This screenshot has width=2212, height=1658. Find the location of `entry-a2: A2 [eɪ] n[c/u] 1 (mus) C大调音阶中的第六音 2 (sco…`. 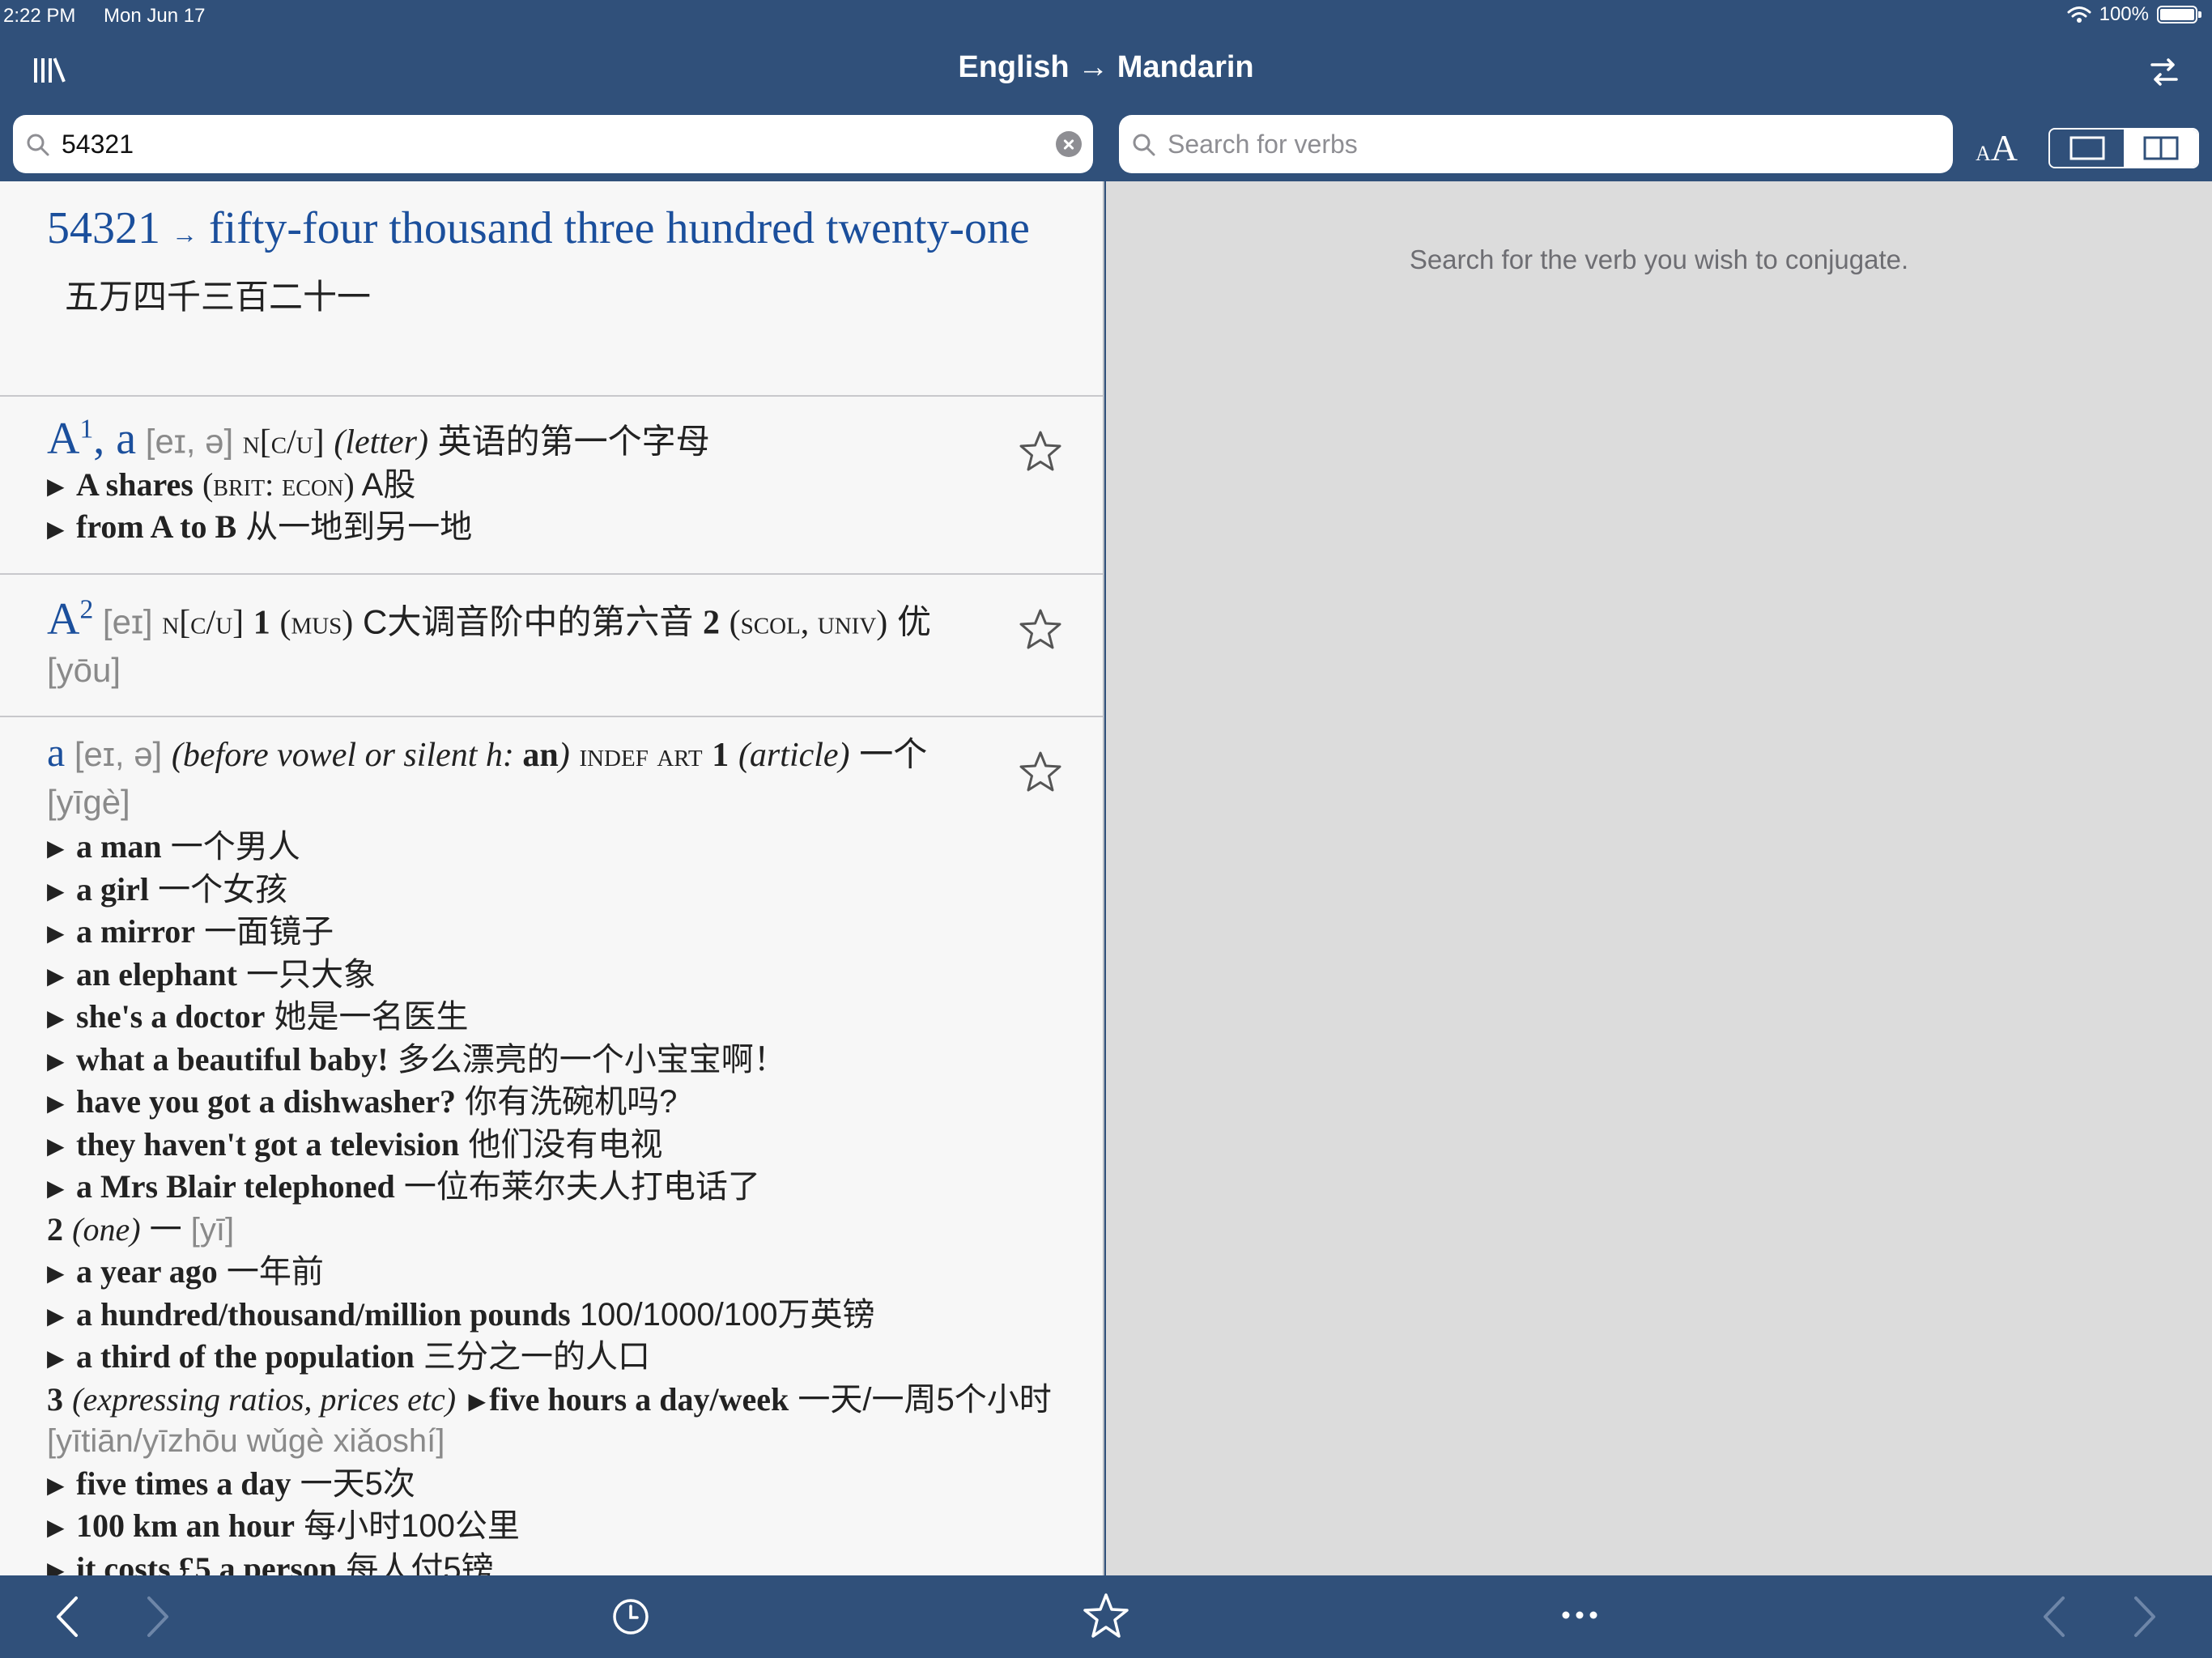

entry-a2: A2 [eɪ] n[c/u] 1 (mus) C大调音阶中的第六音 2 (sco… is located at coordinates (552, 646).